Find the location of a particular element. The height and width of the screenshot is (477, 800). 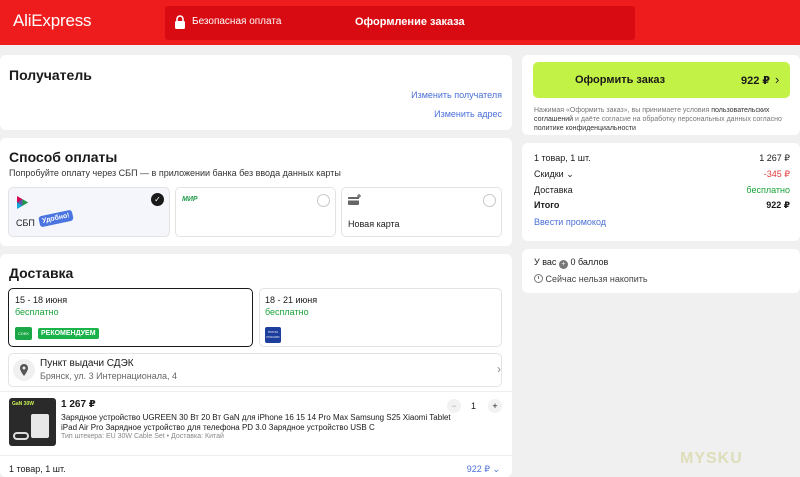

quantity-value: 1 is located at coordinates (473, 406).